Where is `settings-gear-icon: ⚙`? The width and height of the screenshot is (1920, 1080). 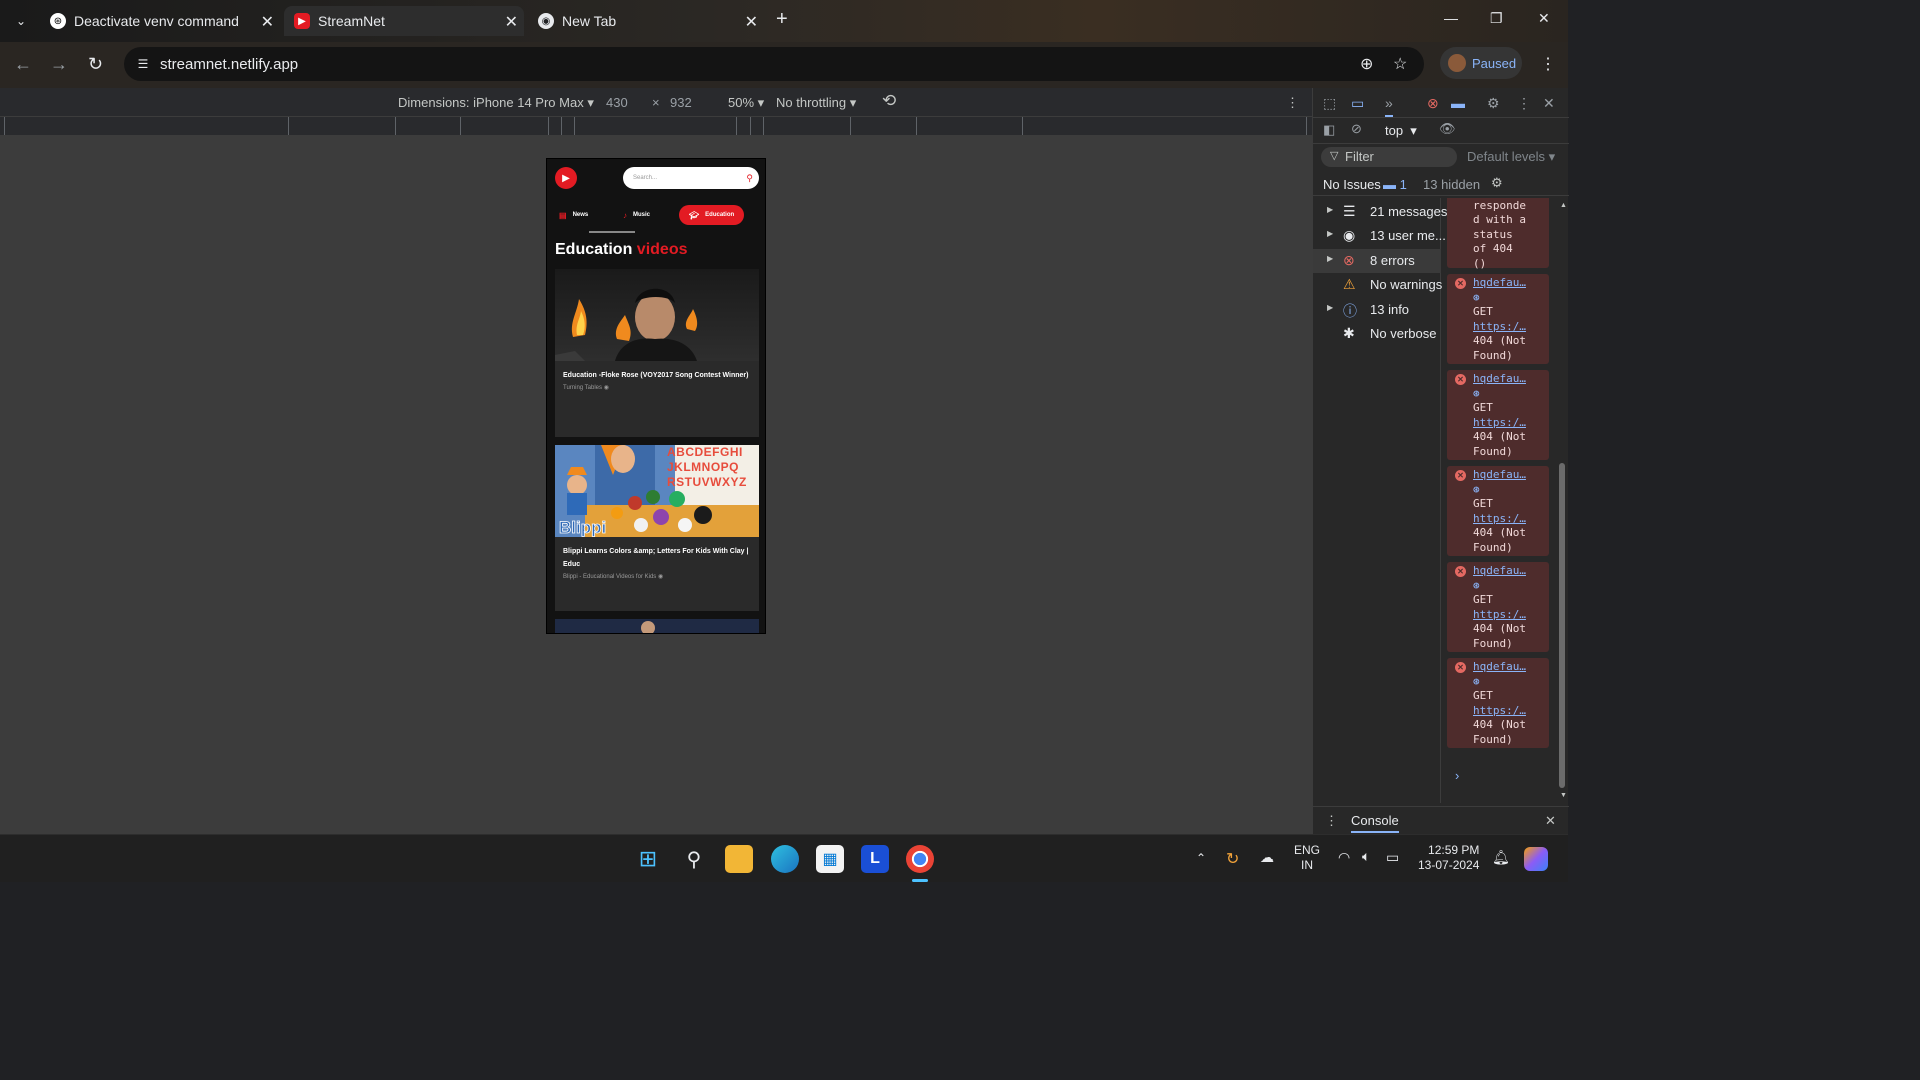 settings-gear-icon: ⚙ is located at coordinates (1493, 103).